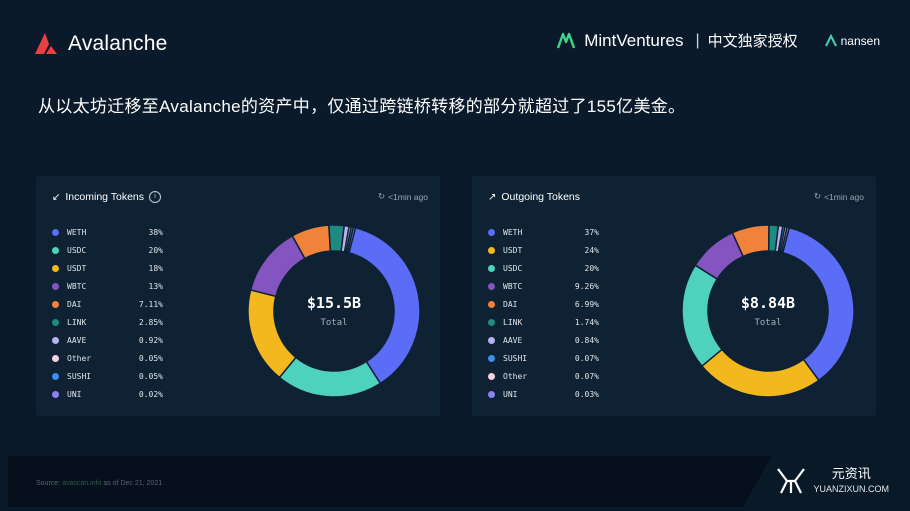 Image resolution: width=910 pixels, height=511 pixels. I want to click on legend-pct: 9.26%, so click(586, 286).